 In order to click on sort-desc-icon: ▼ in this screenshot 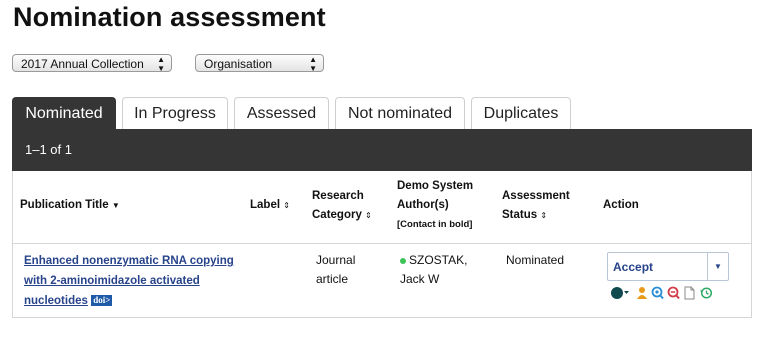, I will do `click(115, 205)`.